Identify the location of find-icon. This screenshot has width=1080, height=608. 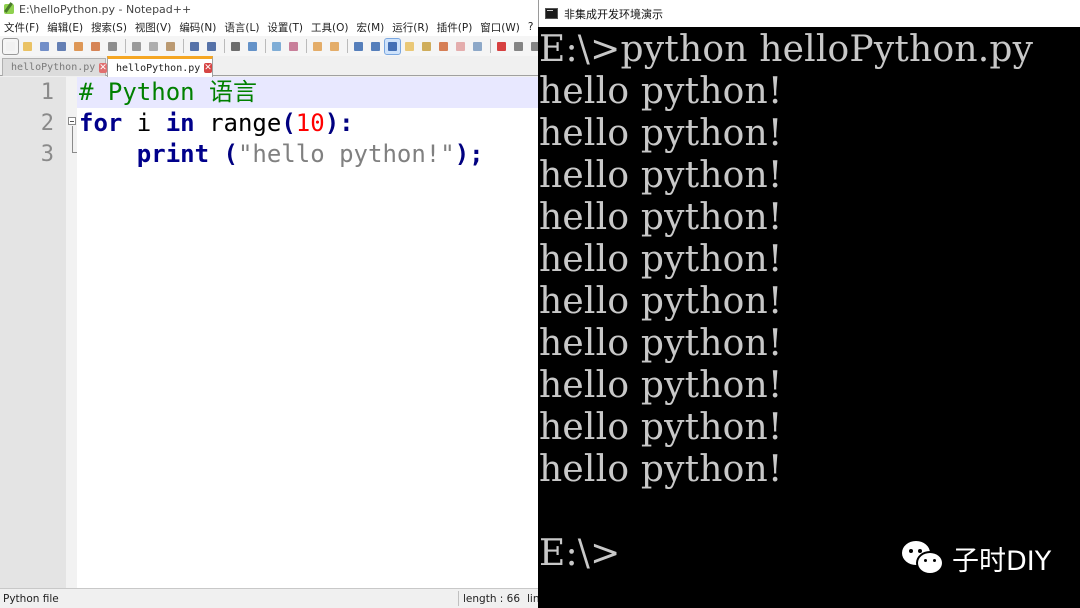
(235, 46).